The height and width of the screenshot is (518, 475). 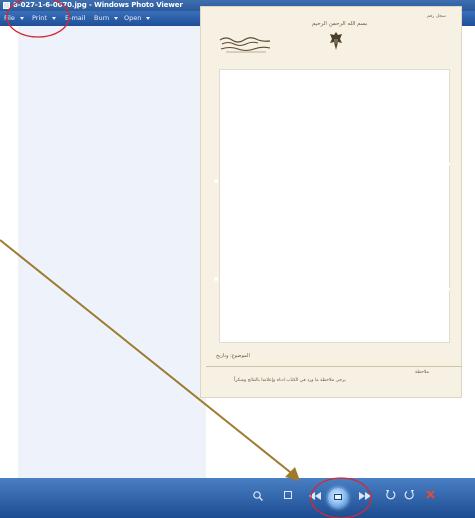 What do you see at coordinates (9, 18) in the screenshot?
I see `menu-file-label: File` at bounding box center [9, 18].